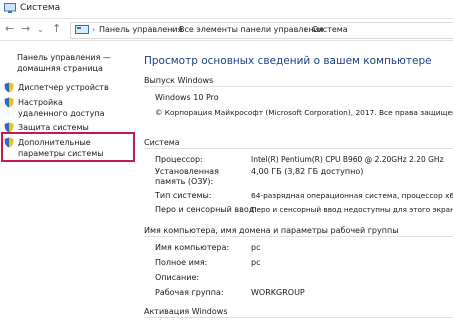  Describe the element at coordinates (10, 8) in the screenshot. I see `system-window-icon` at that location.